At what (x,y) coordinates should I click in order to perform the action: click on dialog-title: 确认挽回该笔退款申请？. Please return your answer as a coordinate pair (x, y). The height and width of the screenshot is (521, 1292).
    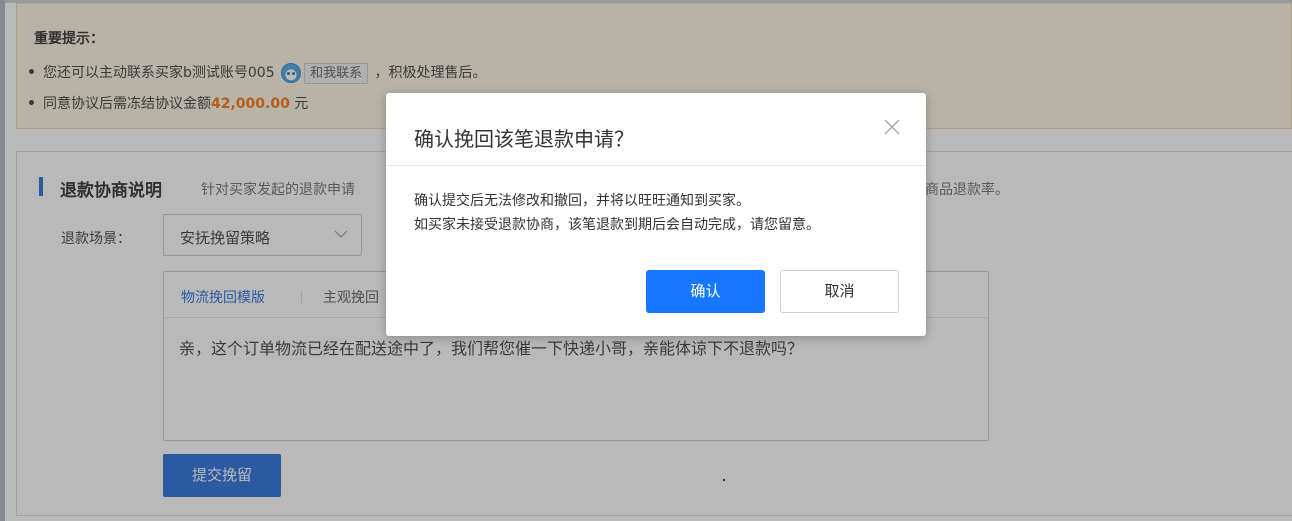
    Looking at the image, I should click on (524, 139).